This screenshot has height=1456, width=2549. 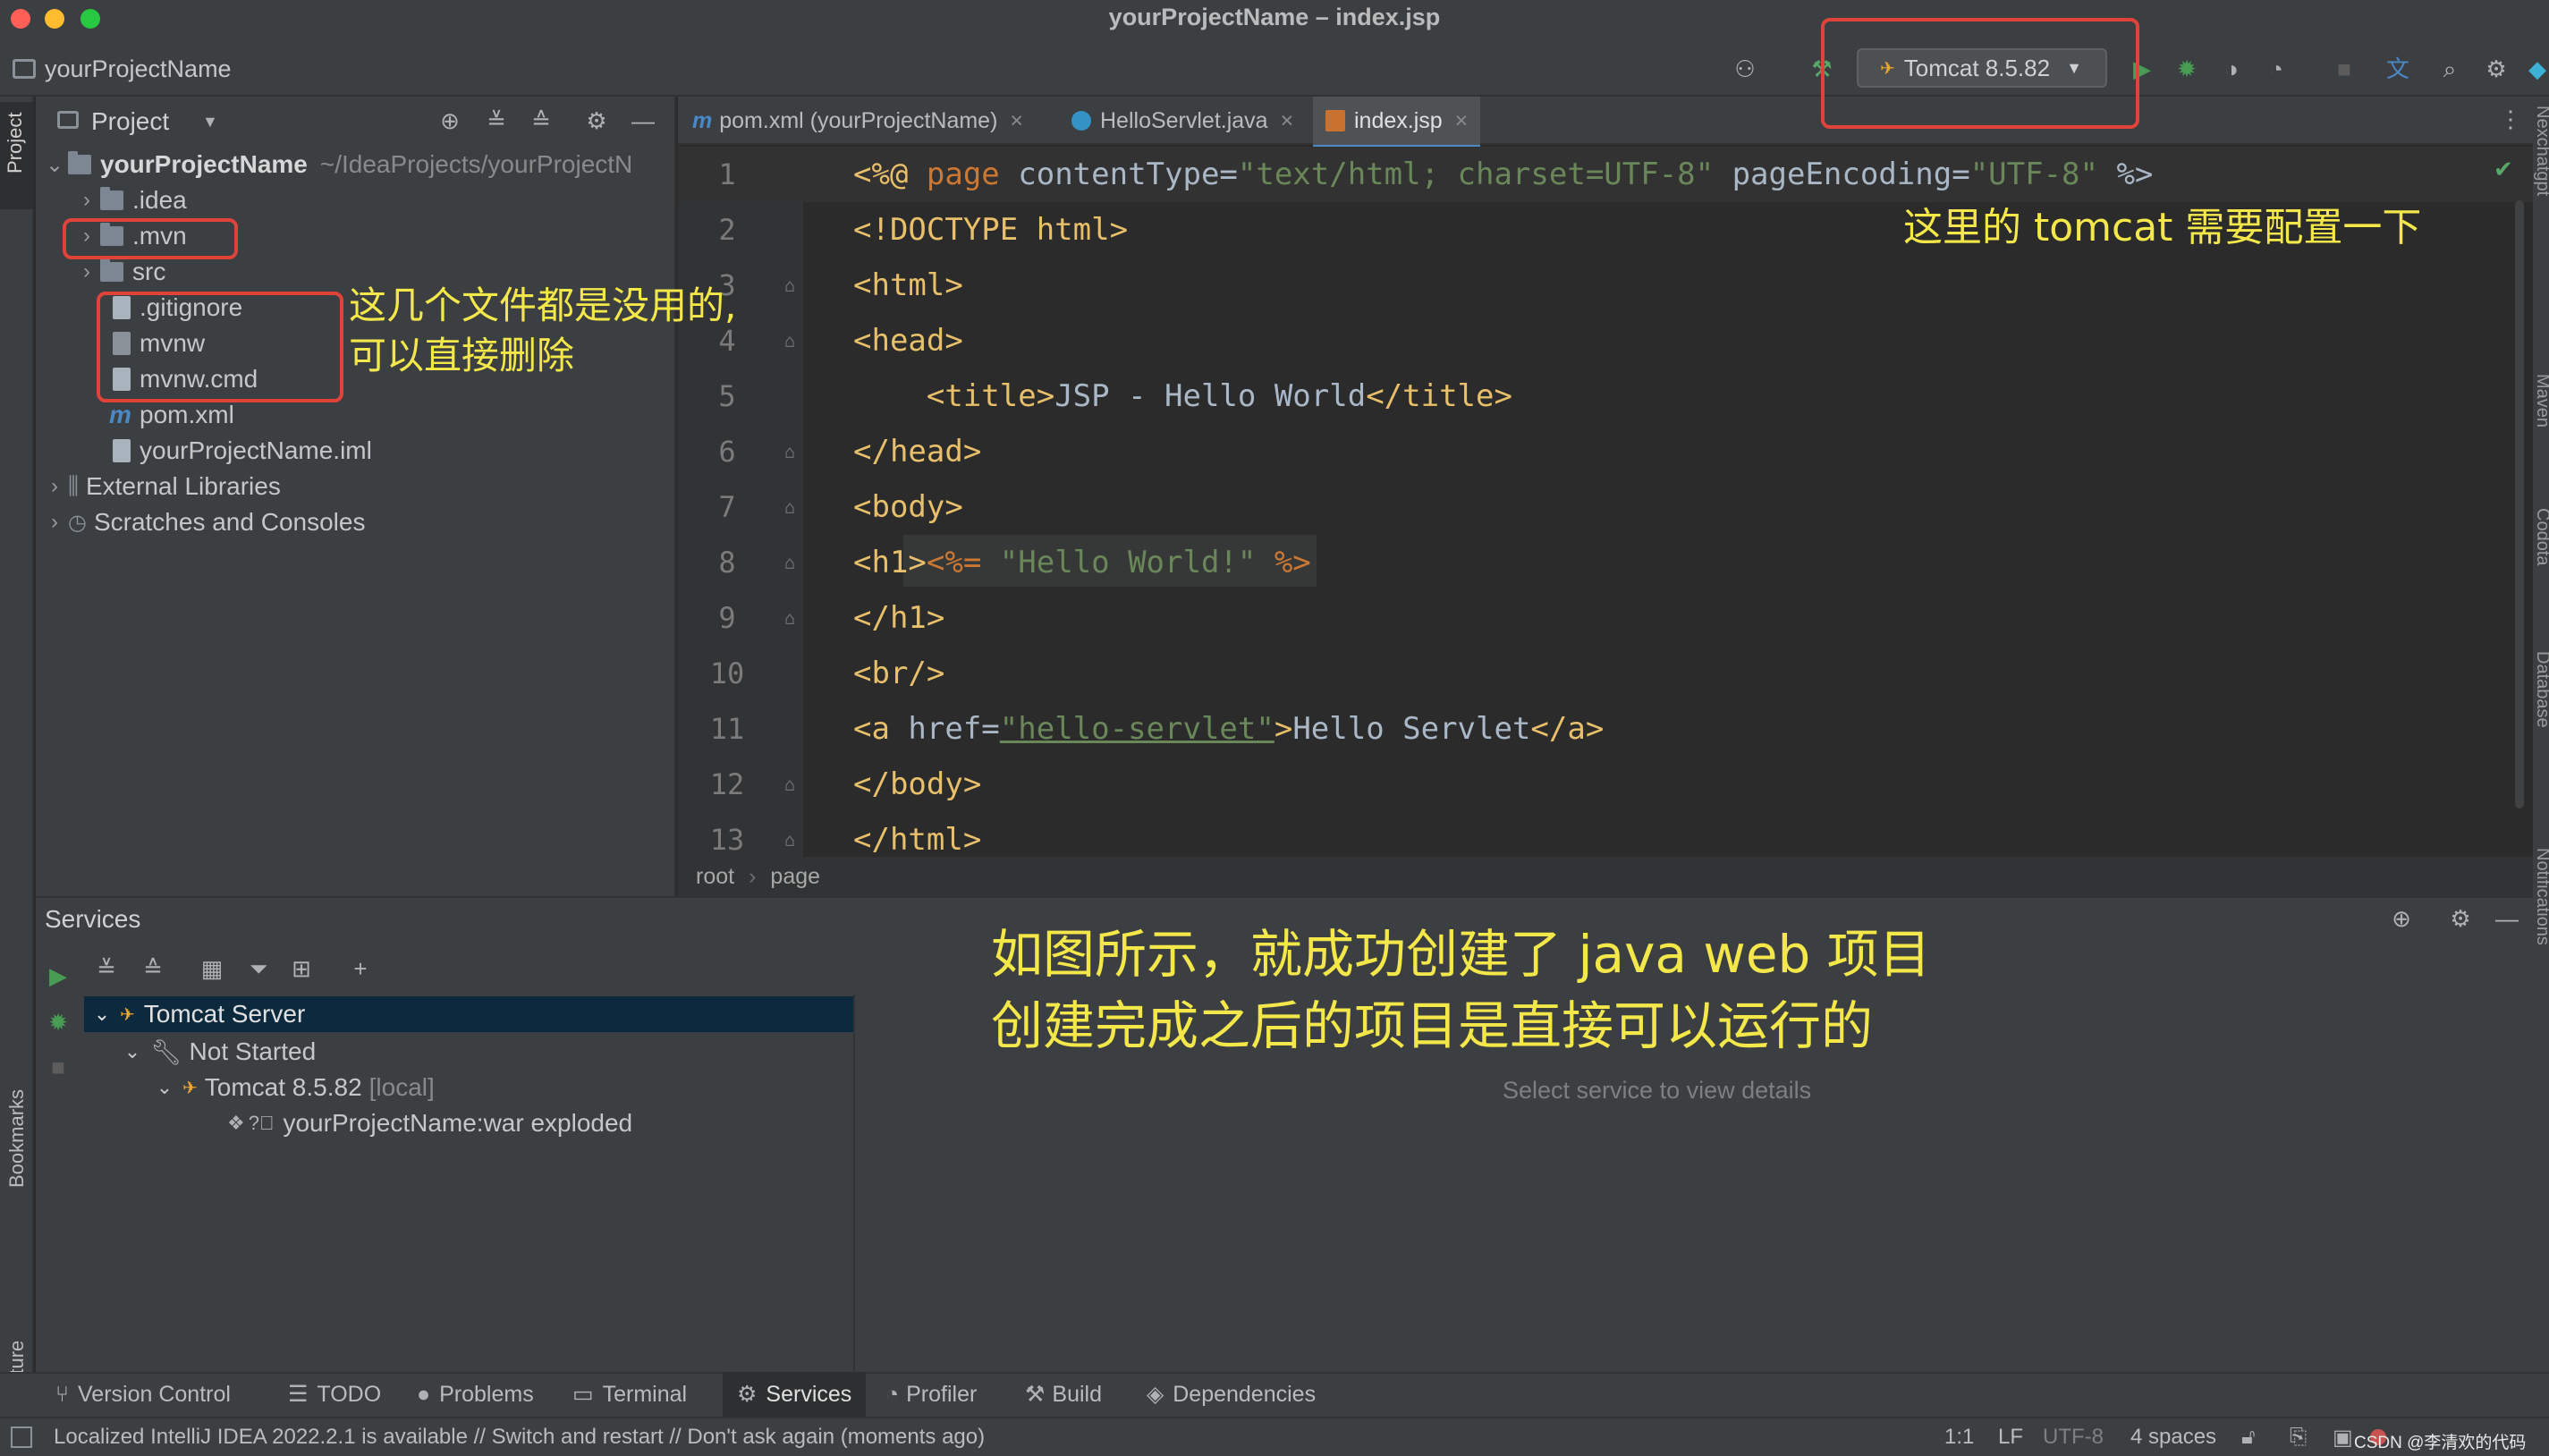 I want to click on tab-services: ⚙ Services, so click(x=795, y=1394).